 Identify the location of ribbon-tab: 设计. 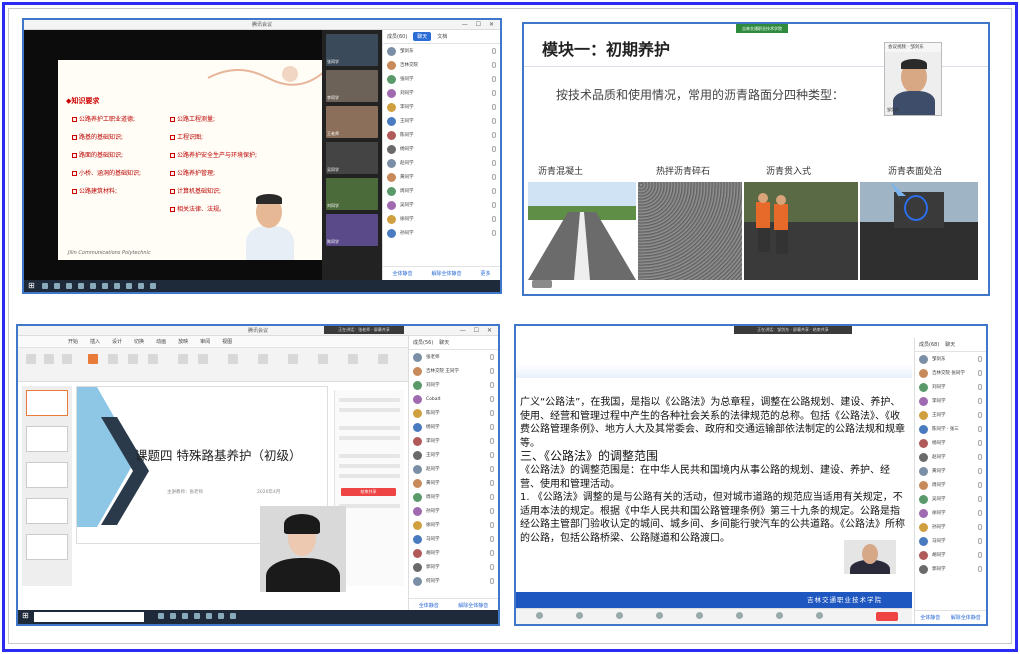
(117, 341).